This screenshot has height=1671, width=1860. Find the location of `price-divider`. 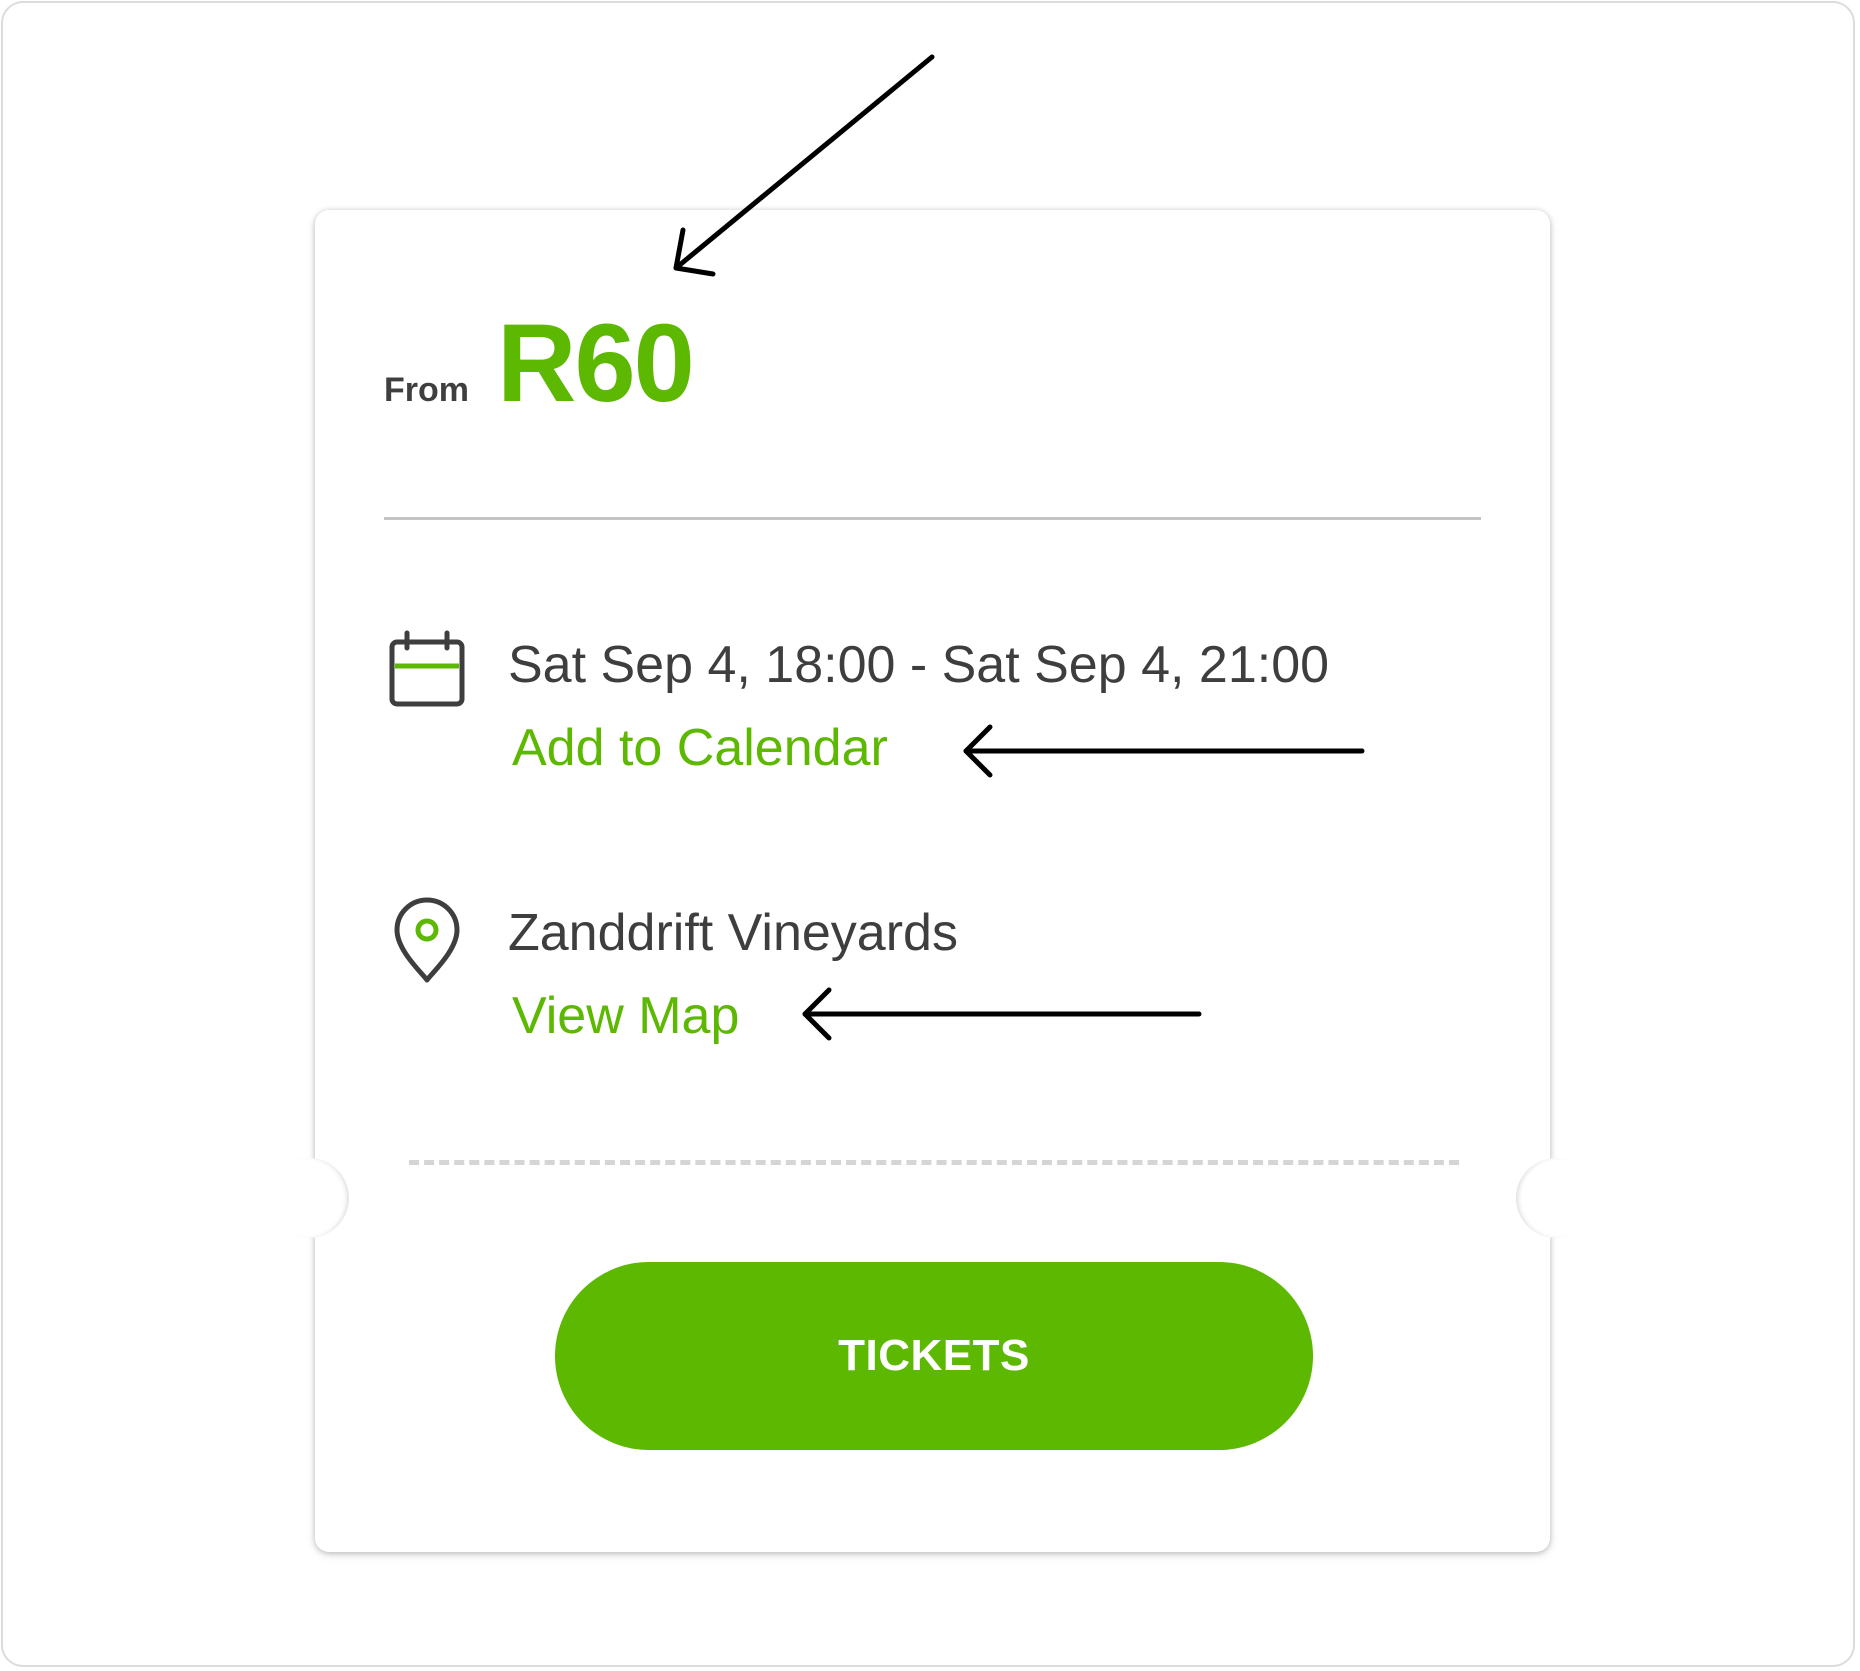

price-divider is located at coordinates (932, 518).